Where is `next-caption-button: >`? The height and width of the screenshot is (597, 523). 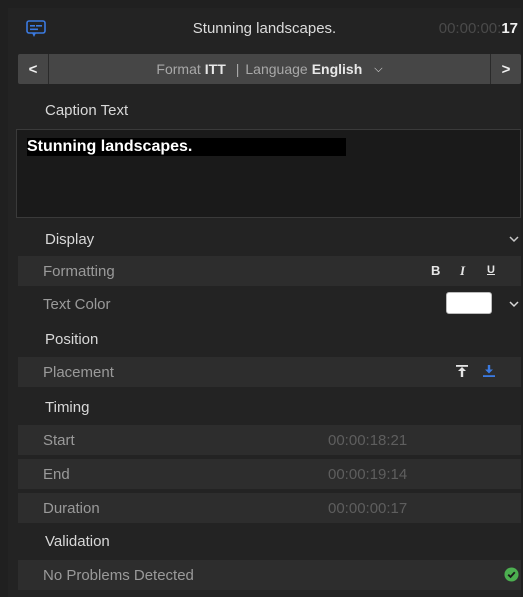
next-caption-button: > is located at coordinates (505, 69).